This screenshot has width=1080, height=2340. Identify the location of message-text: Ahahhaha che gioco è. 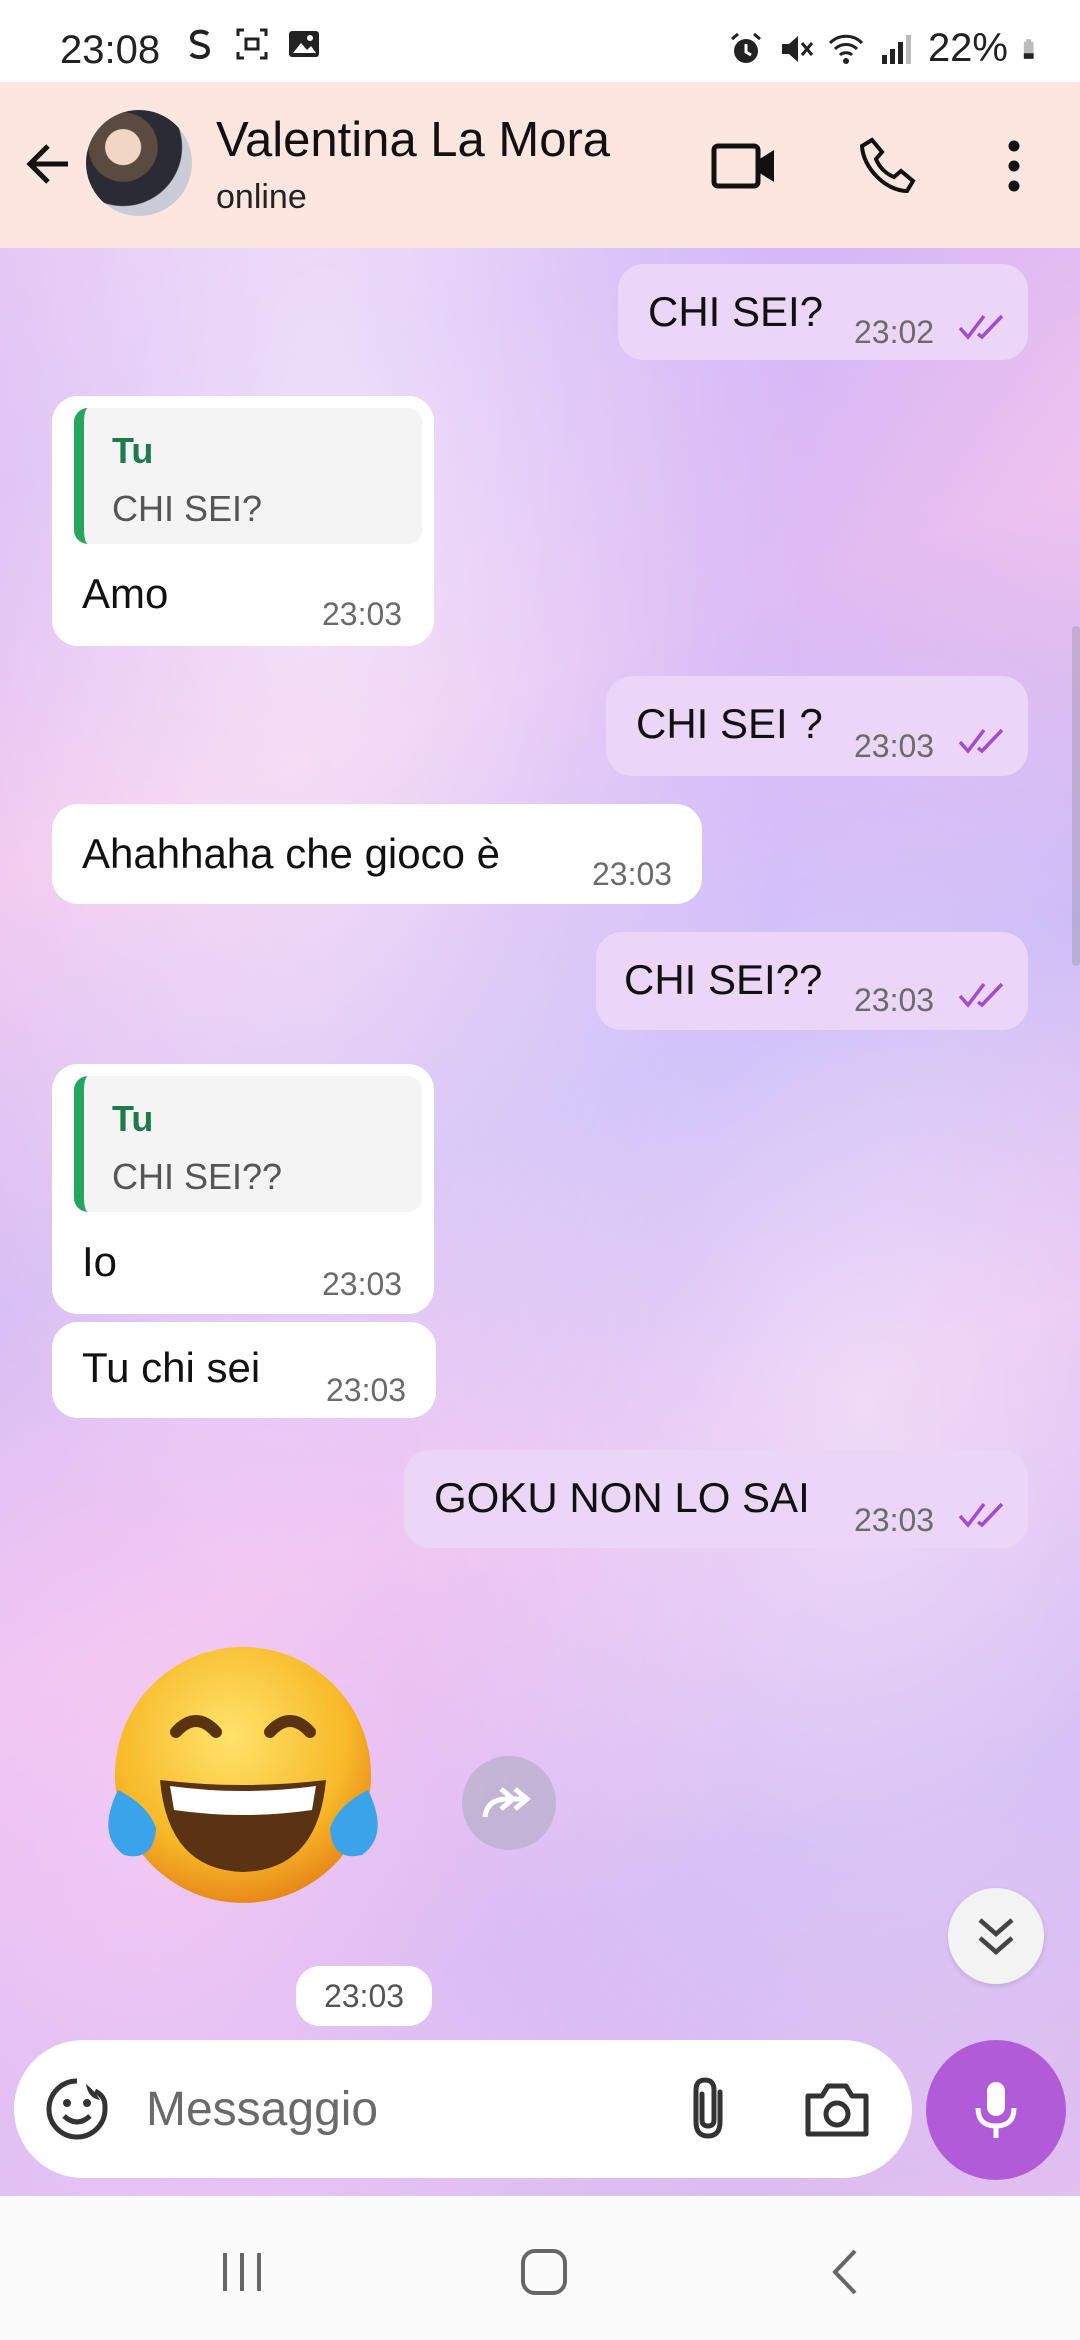
(291, 853).